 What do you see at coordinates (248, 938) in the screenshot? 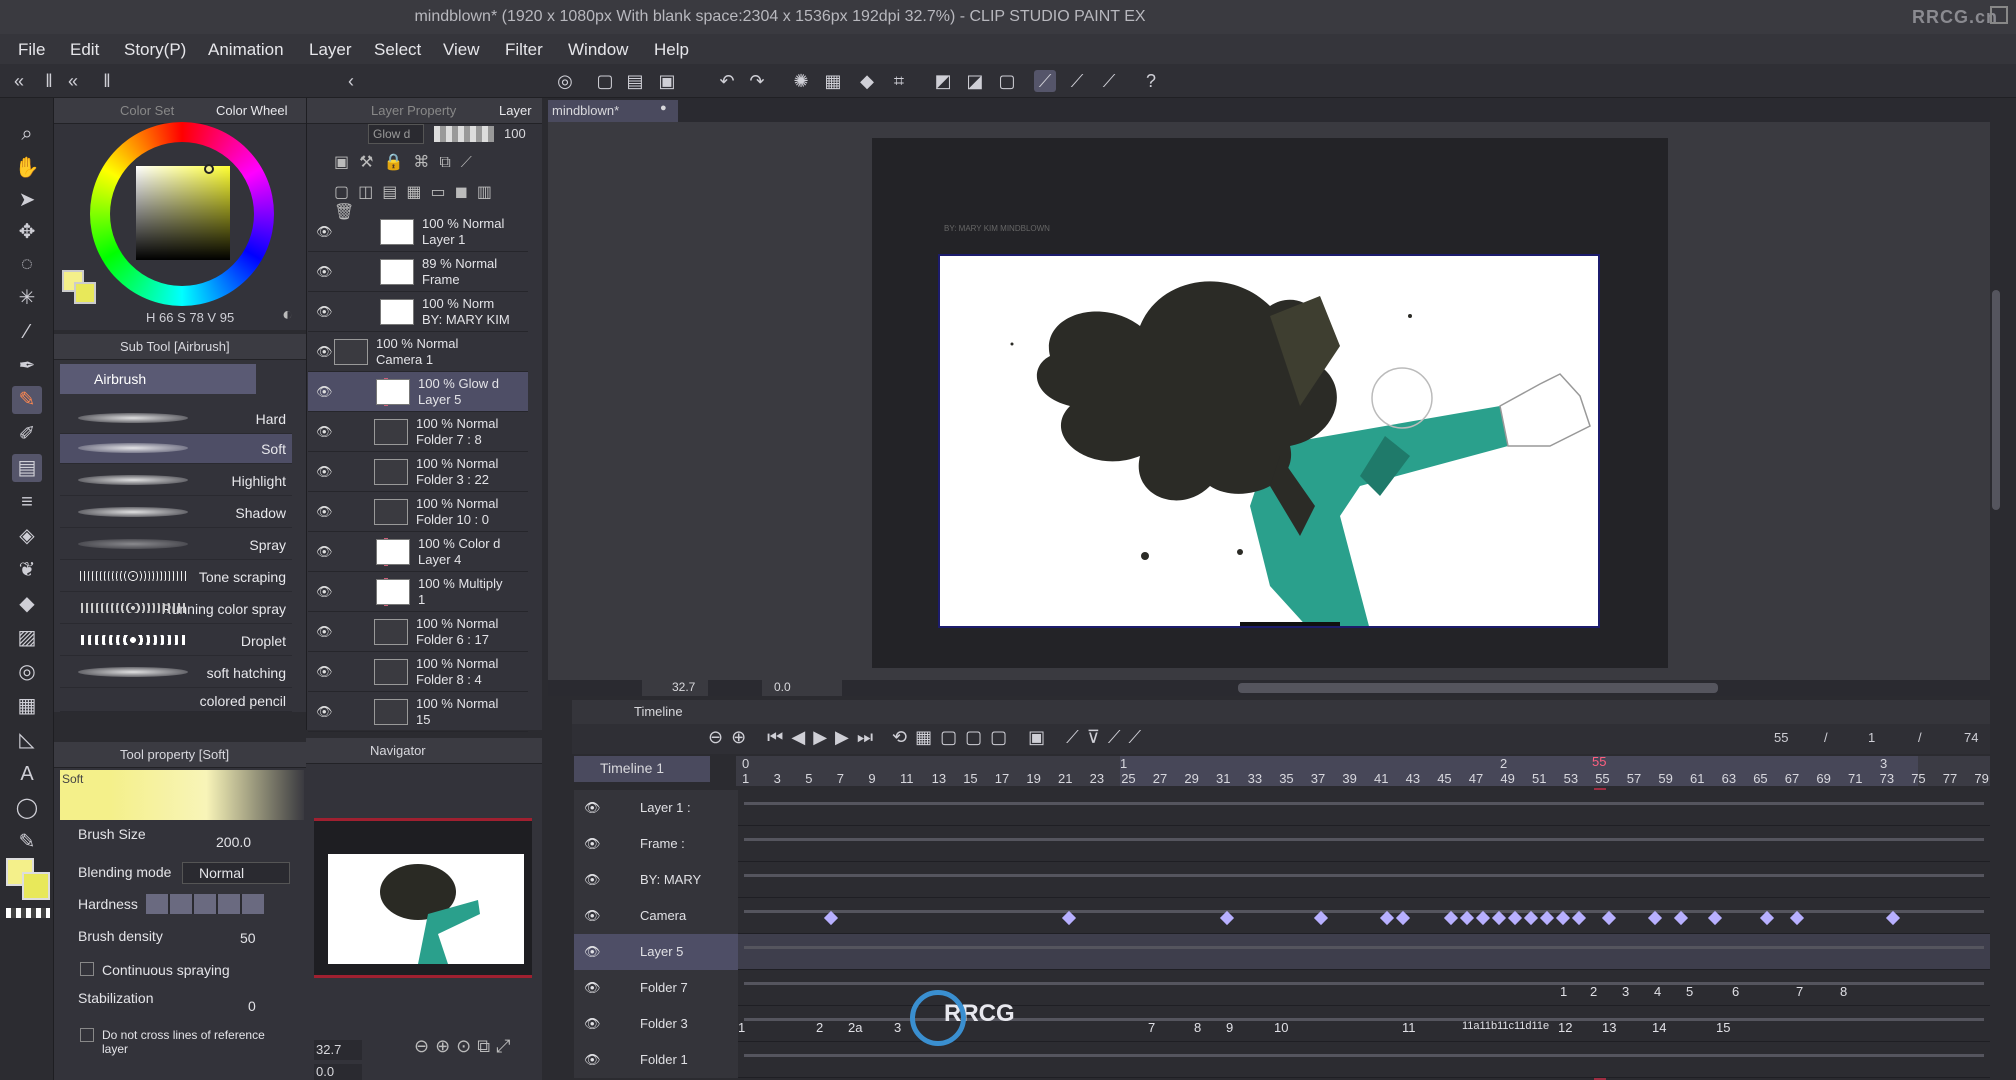
I see `brush-density-value: 50` at bounding box center [248, 938].